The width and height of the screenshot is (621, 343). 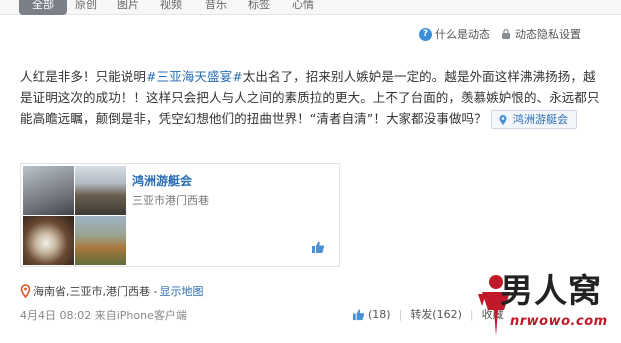 I want to click on show-map-link: 显示地图, so click(x=181, y=291).